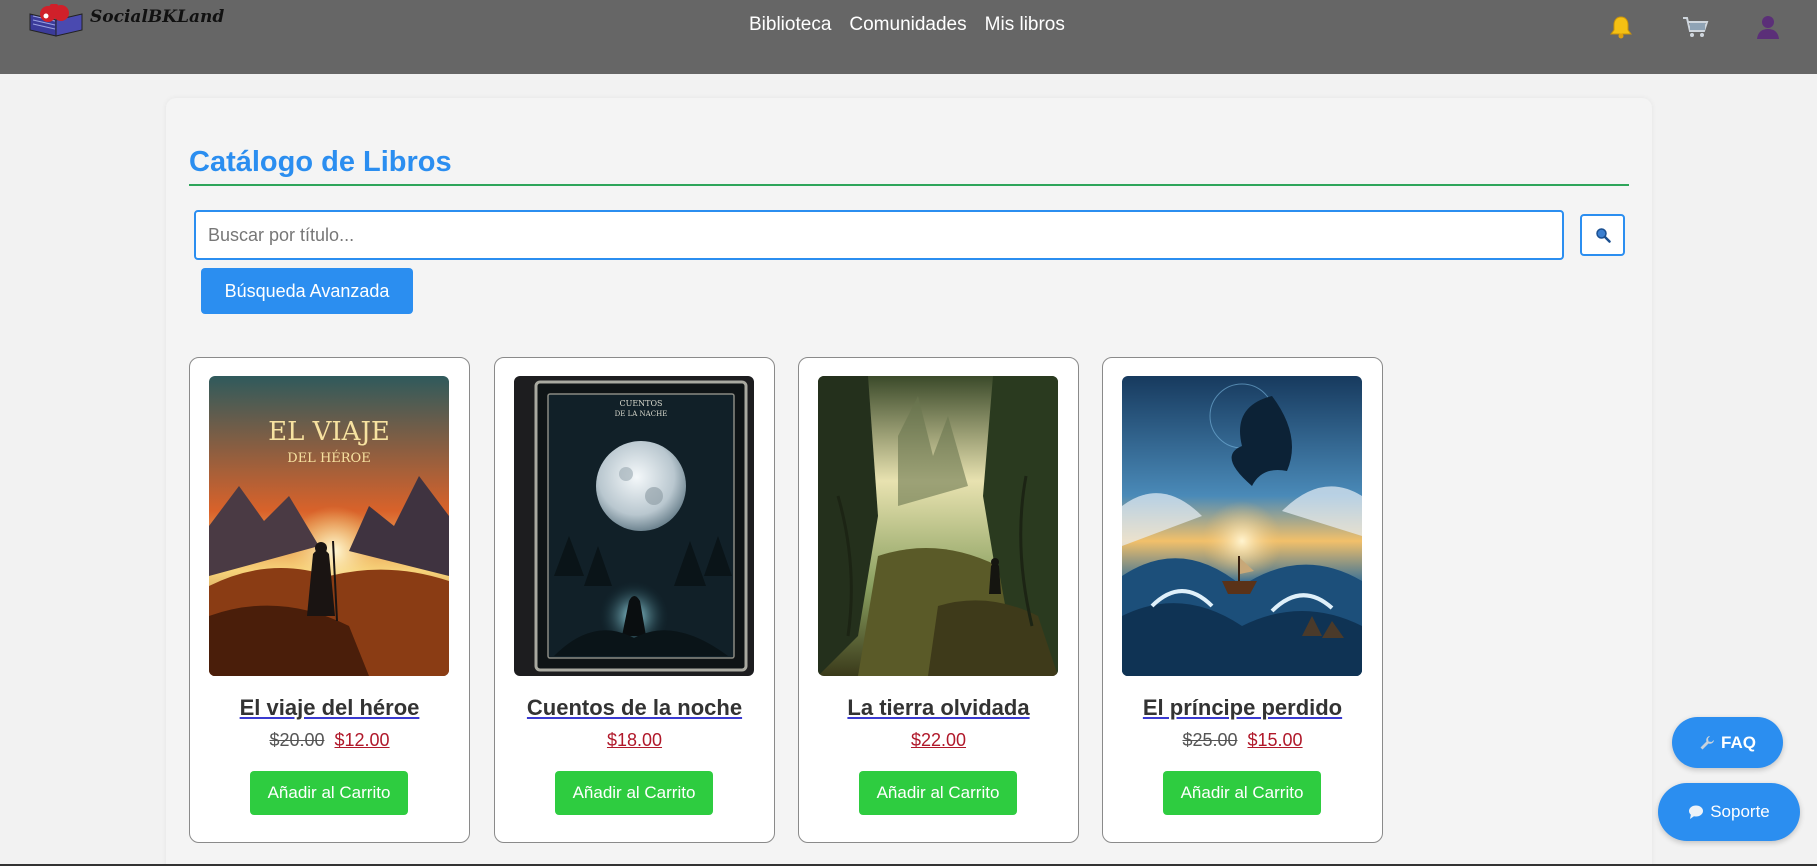 This screenshot has width=1817, height=866. I want to click on advanced-search-button: Búsqueda Avanzada, so click(307, 291).